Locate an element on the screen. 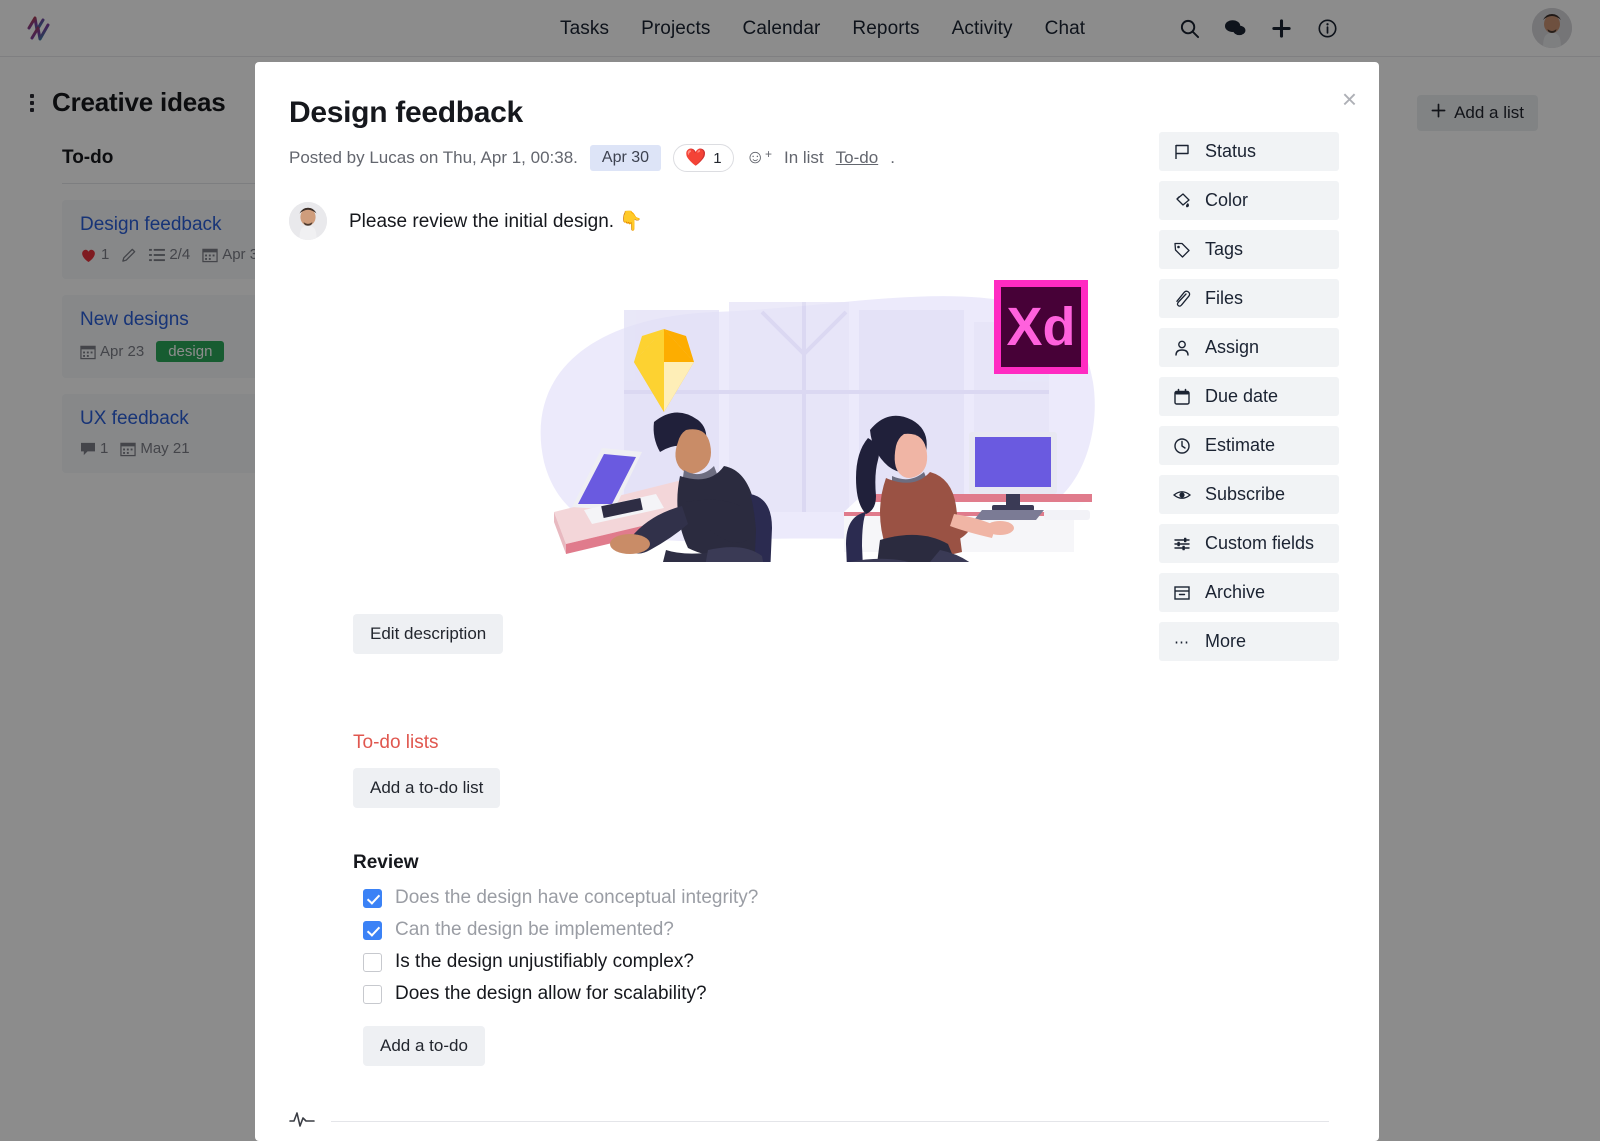  adobe-xd-badge: Xd is located at coordinates (1041, 327).